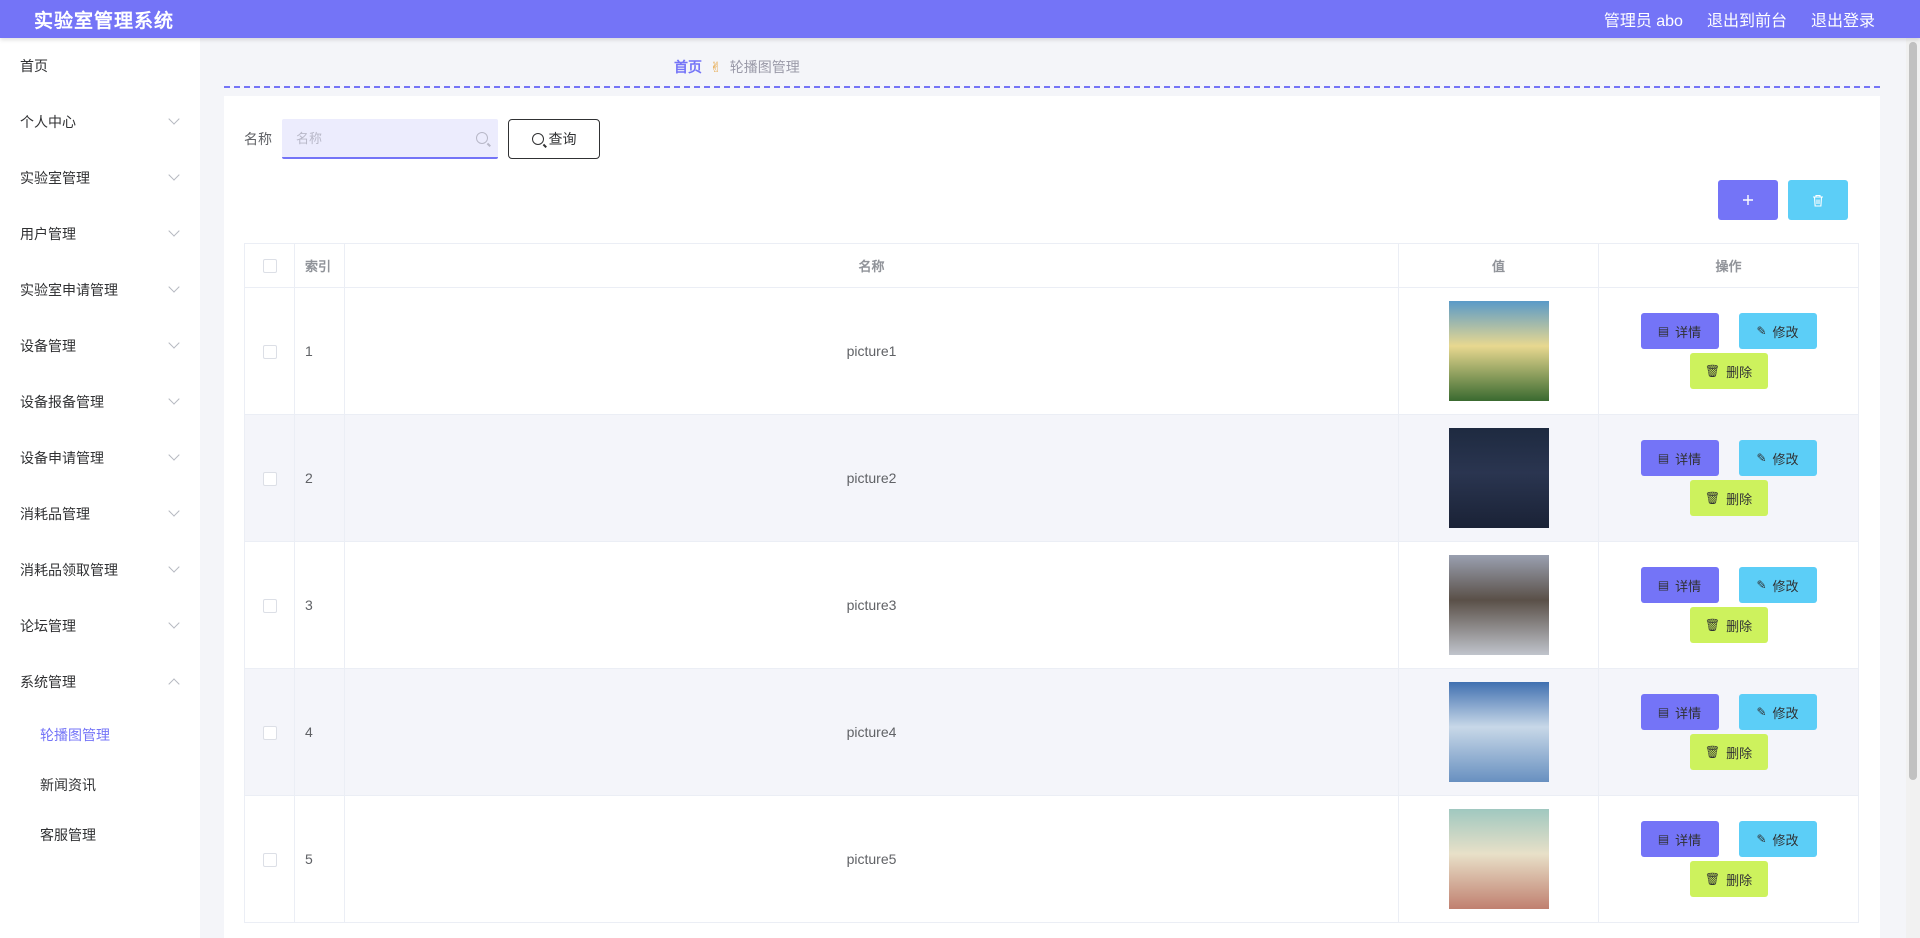 The image size is (1920, 938). What do you see at coordinates (1051, 859) in the screenshot?
I see `table-row: 5 picture5 ▤ 详情 ✎ 修改 🗑 删除` at bounding box center [1051, 859].